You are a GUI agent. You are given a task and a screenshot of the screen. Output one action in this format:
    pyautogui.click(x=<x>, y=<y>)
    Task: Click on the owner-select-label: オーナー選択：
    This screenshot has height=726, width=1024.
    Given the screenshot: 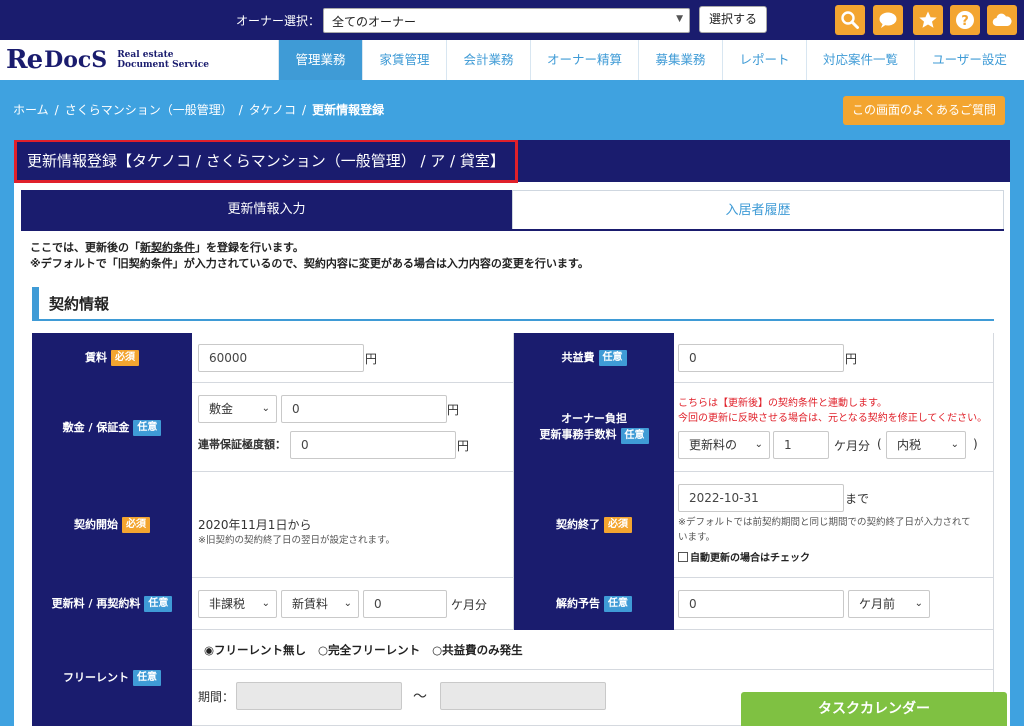 What is the action you would take?
    pyautogui.click(x=278, y=21)
    